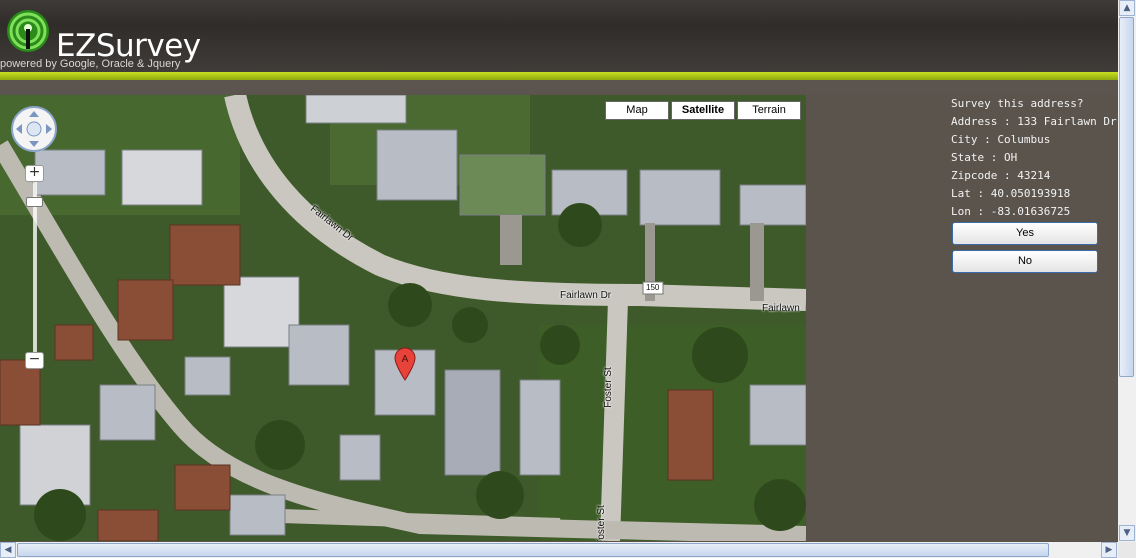 Image resolution: width=1136 pixels, height=558 pixels. What do you see at coordinates (586, 295) in the screenshot?
I see `road-label-fairlawn-dr: Fairlawn Dr` at bounding box center [586, 295].